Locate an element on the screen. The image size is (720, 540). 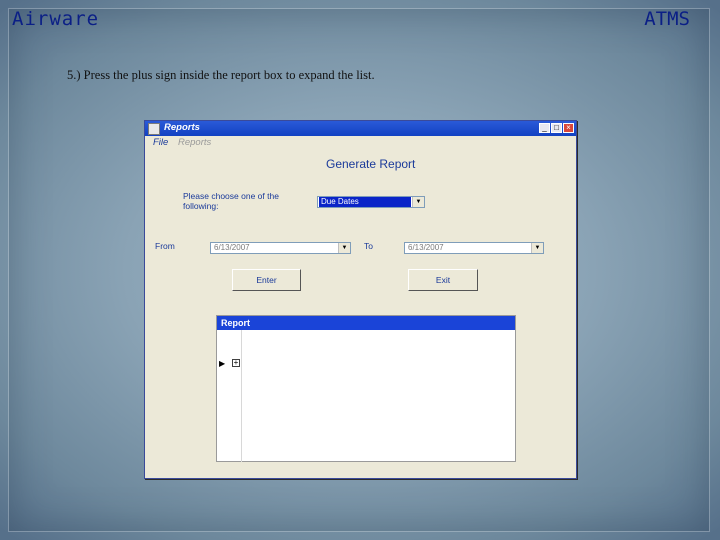
report-type-select: Due Dates ▼ is located at coordinates (371, 202).